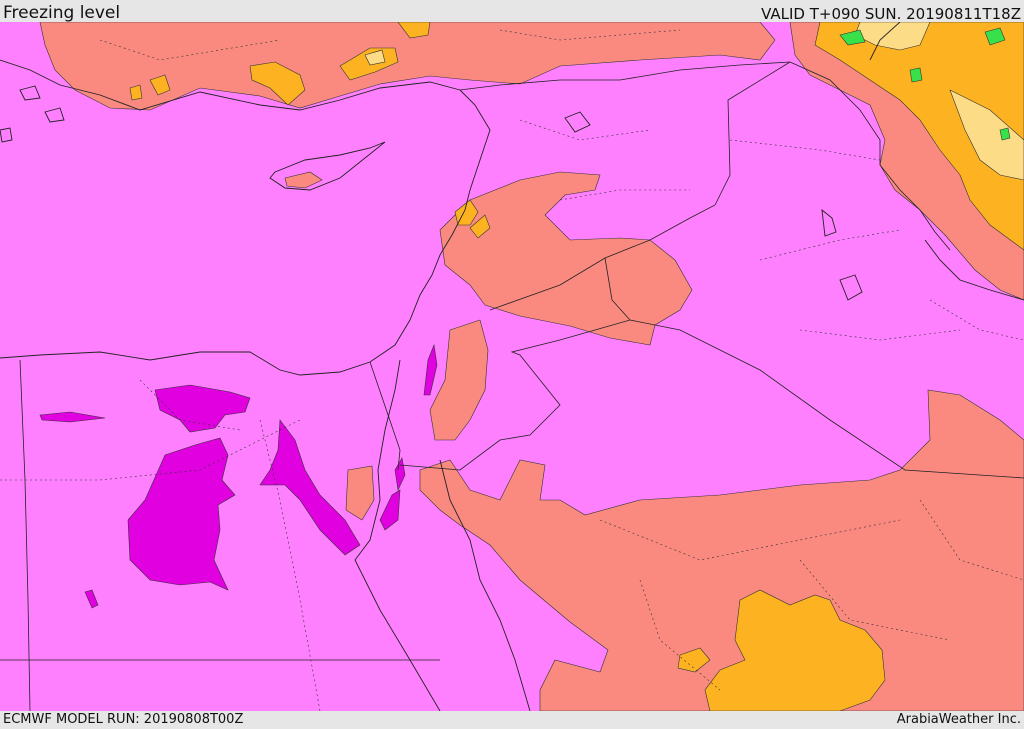 This screenshot has width=1024, height=729. I want to click on valid-time: VALID T+090 SUN. 20190811T18Z, so click(891, 14).